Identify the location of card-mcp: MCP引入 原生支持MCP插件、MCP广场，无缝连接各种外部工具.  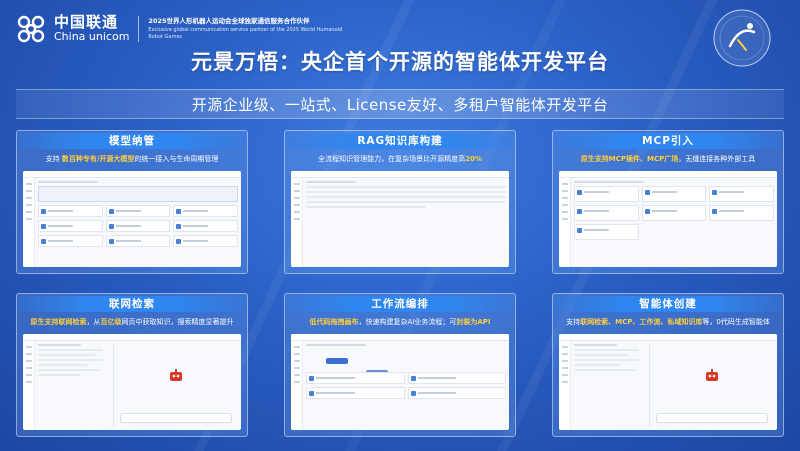
(668, 202).